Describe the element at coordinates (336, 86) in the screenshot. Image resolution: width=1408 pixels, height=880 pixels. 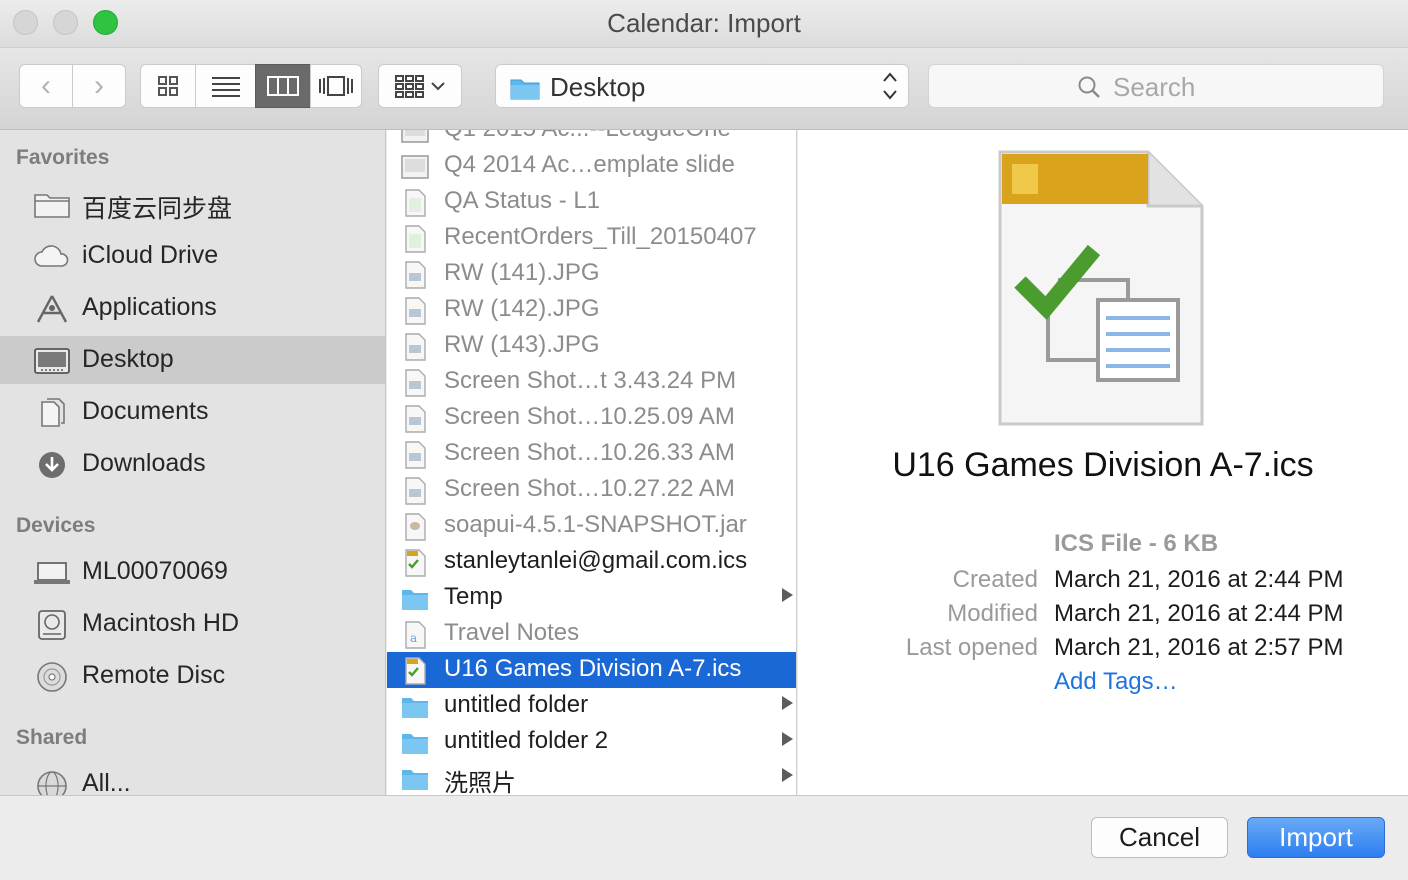
I see `cover-flow-view-button` at that location.